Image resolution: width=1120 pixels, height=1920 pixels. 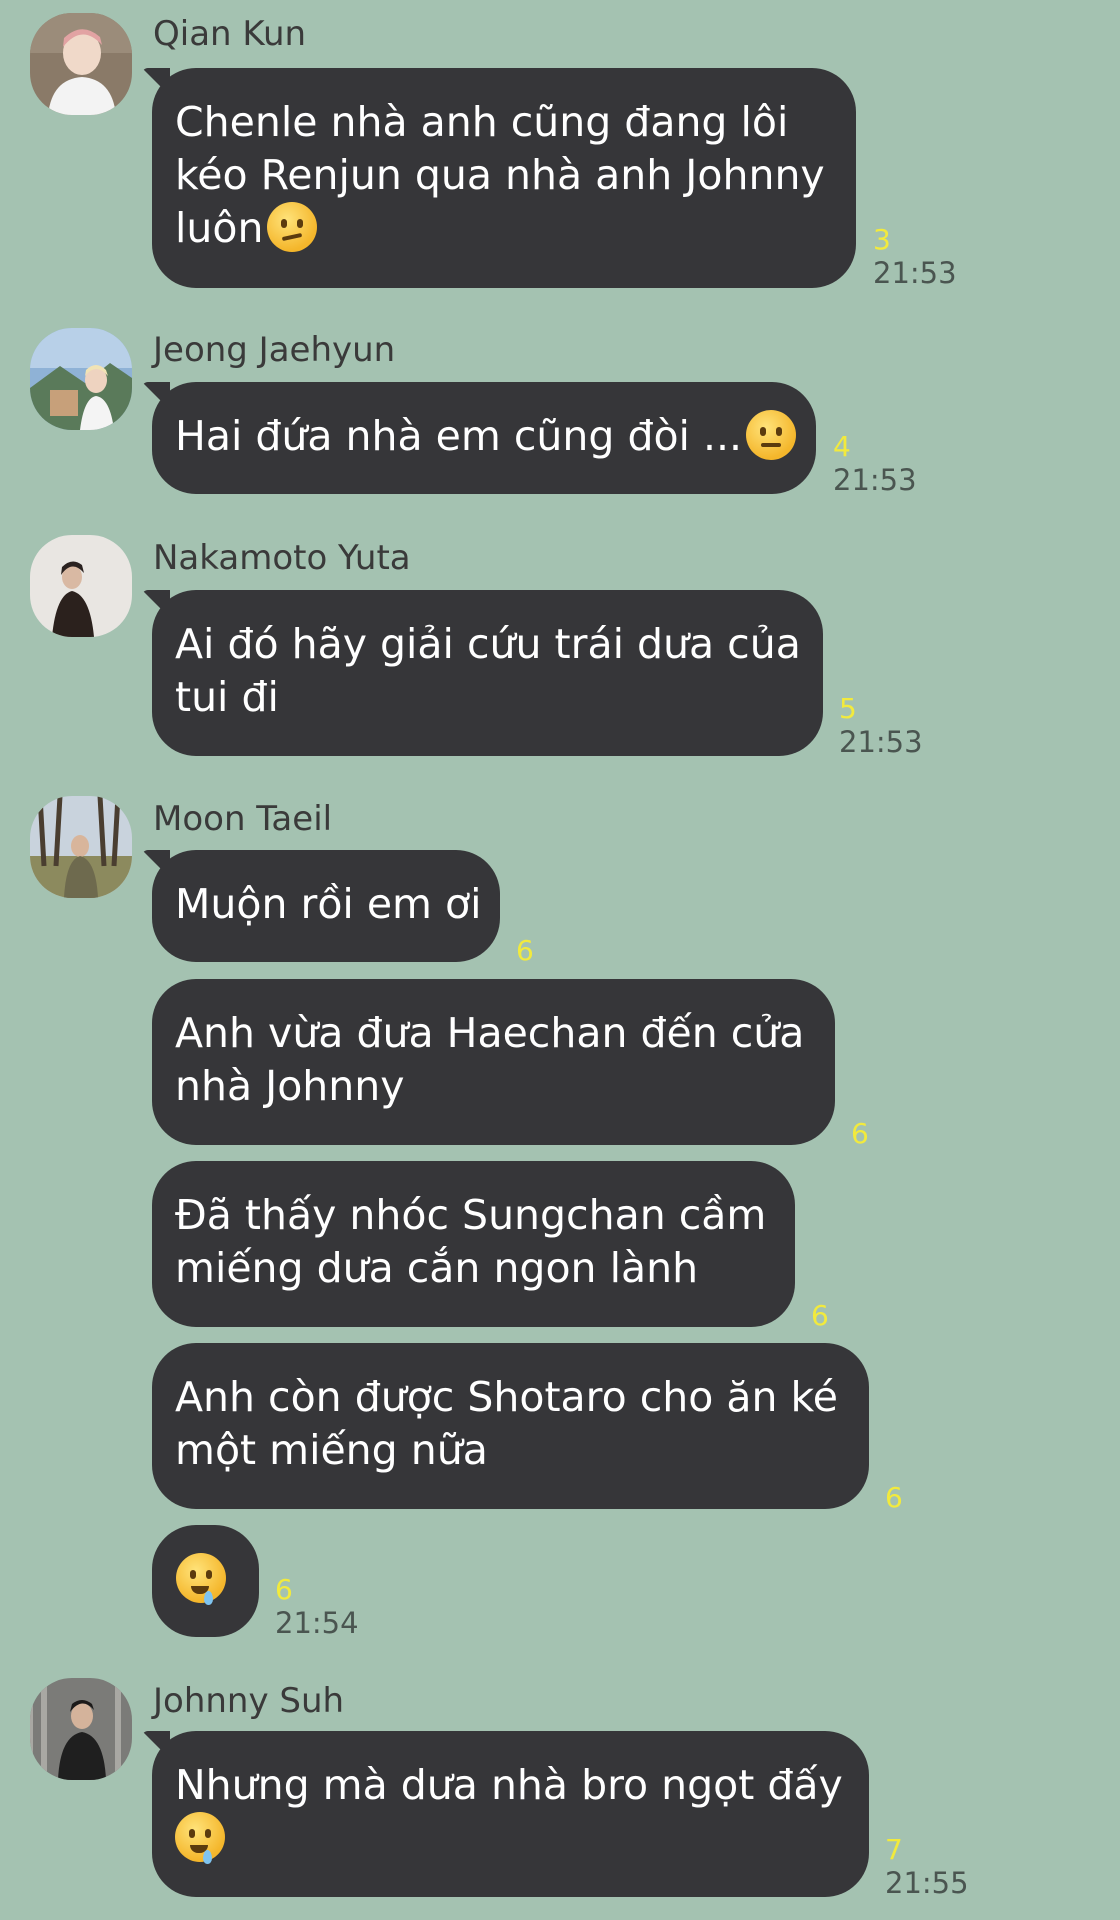 I want to click on timestamp: 21:55, so click(x=927, y=1883).